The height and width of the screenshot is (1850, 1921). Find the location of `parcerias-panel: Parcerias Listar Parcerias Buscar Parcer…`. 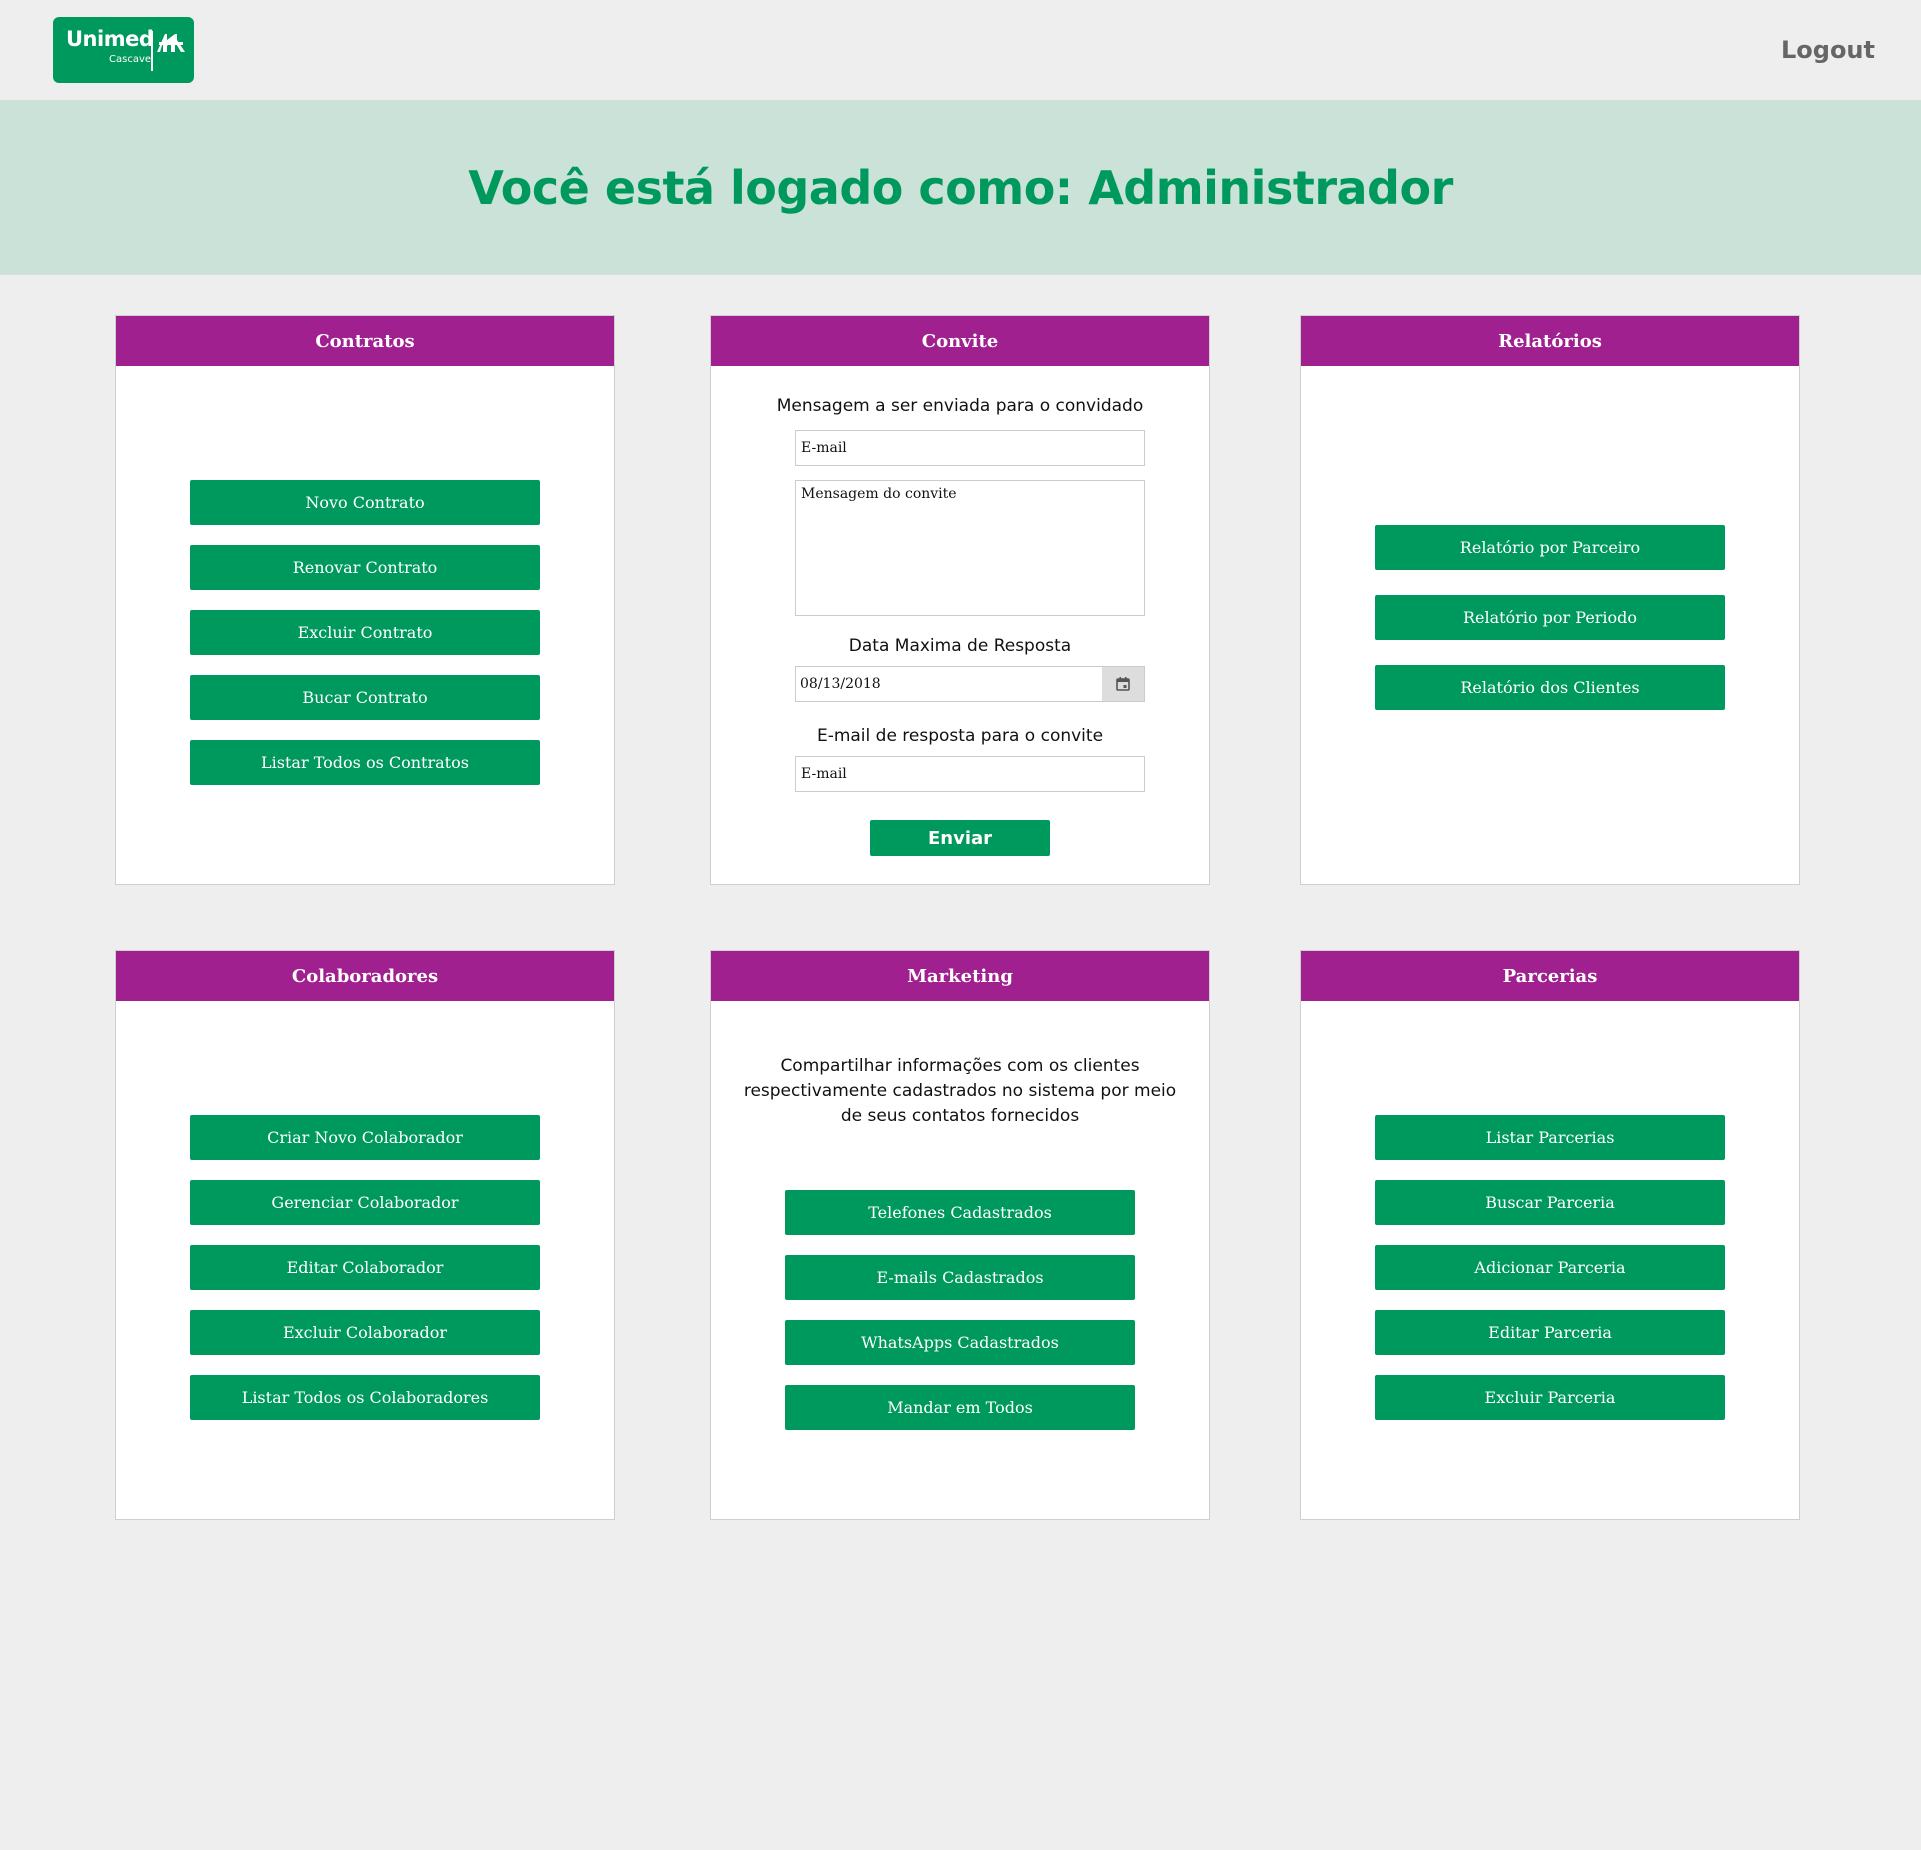

parcerias-panel: Parcerias Listar Parcerias Buscar Parcer… is located at coordinates (1550, 1235).